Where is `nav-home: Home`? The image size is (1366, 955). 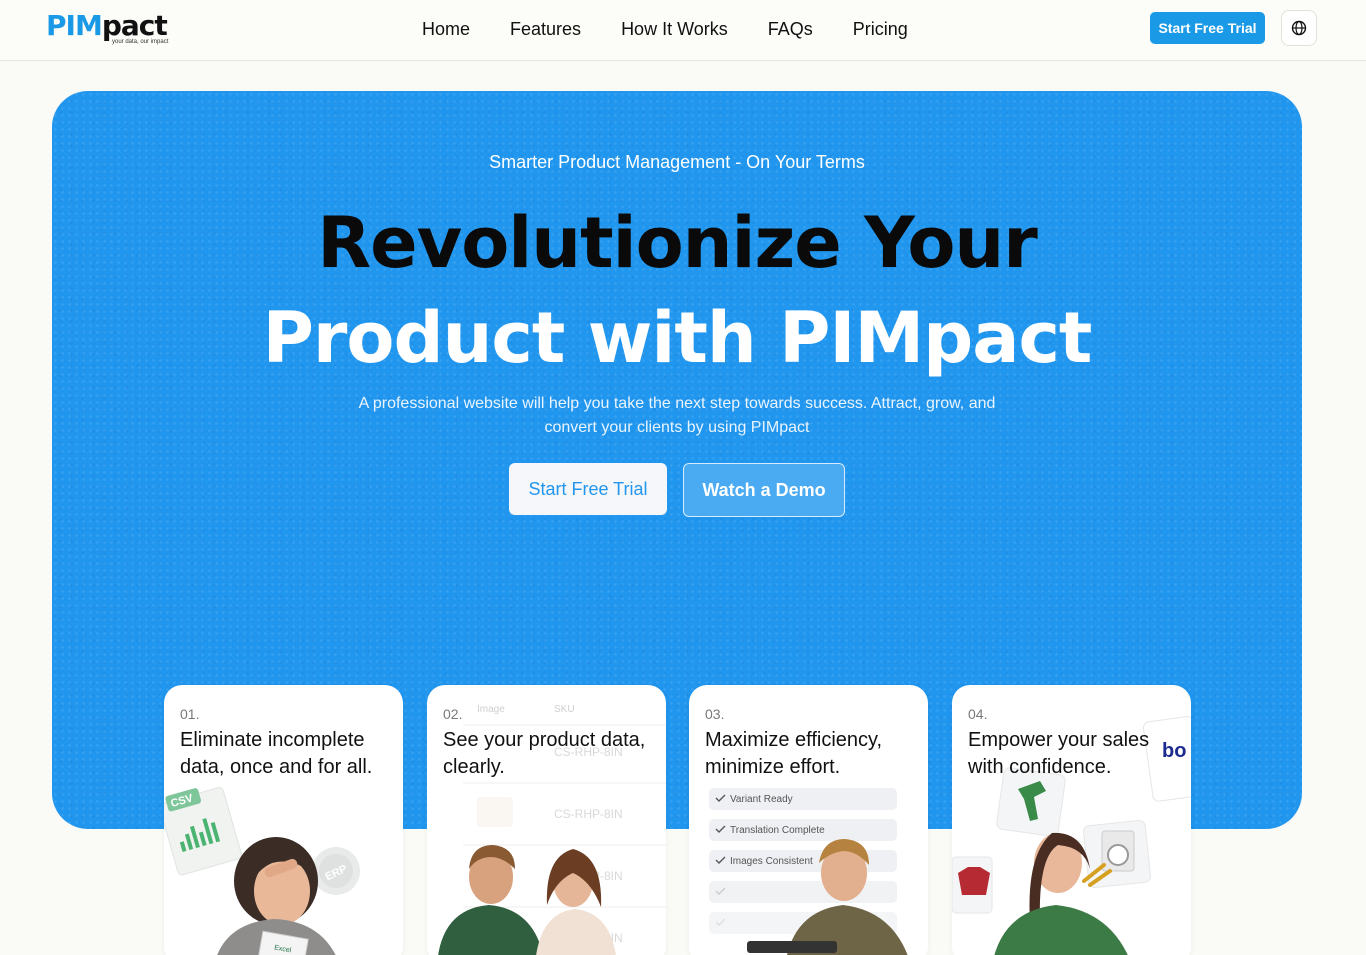
nav-home: Home is located at coordinates (446, 29).